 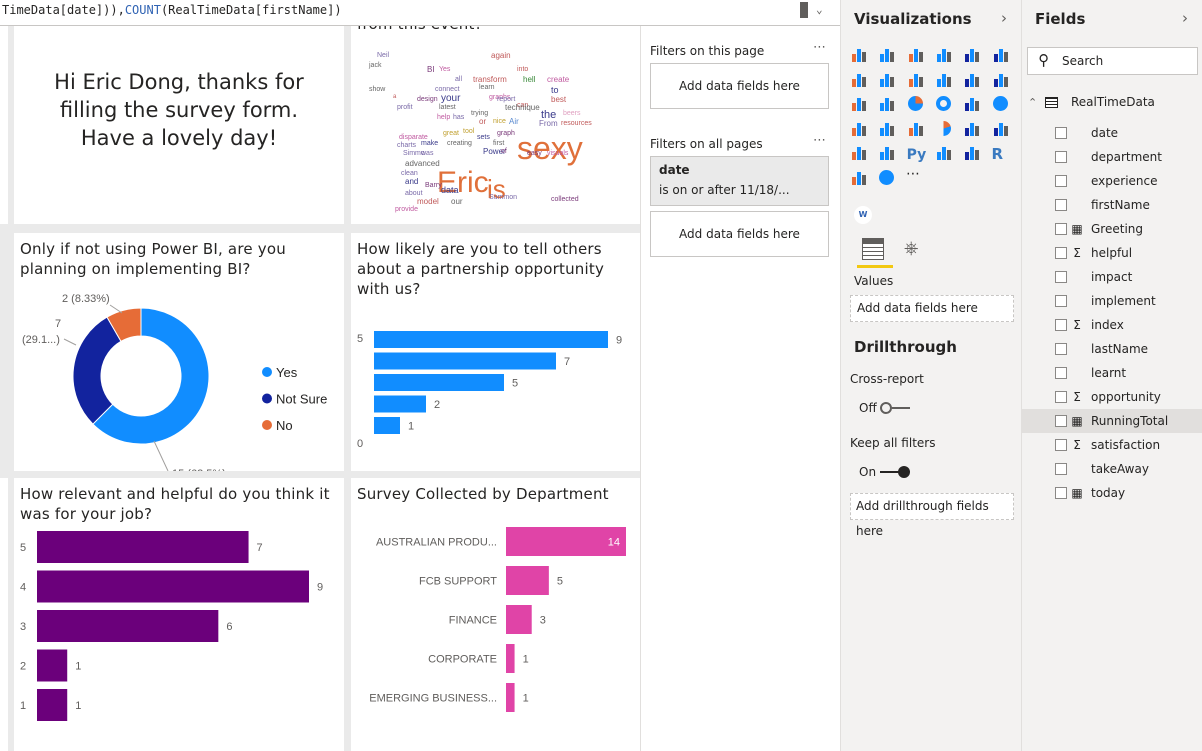 I want to click on keep-all-filters-toggle, so click(x=895, y=472).